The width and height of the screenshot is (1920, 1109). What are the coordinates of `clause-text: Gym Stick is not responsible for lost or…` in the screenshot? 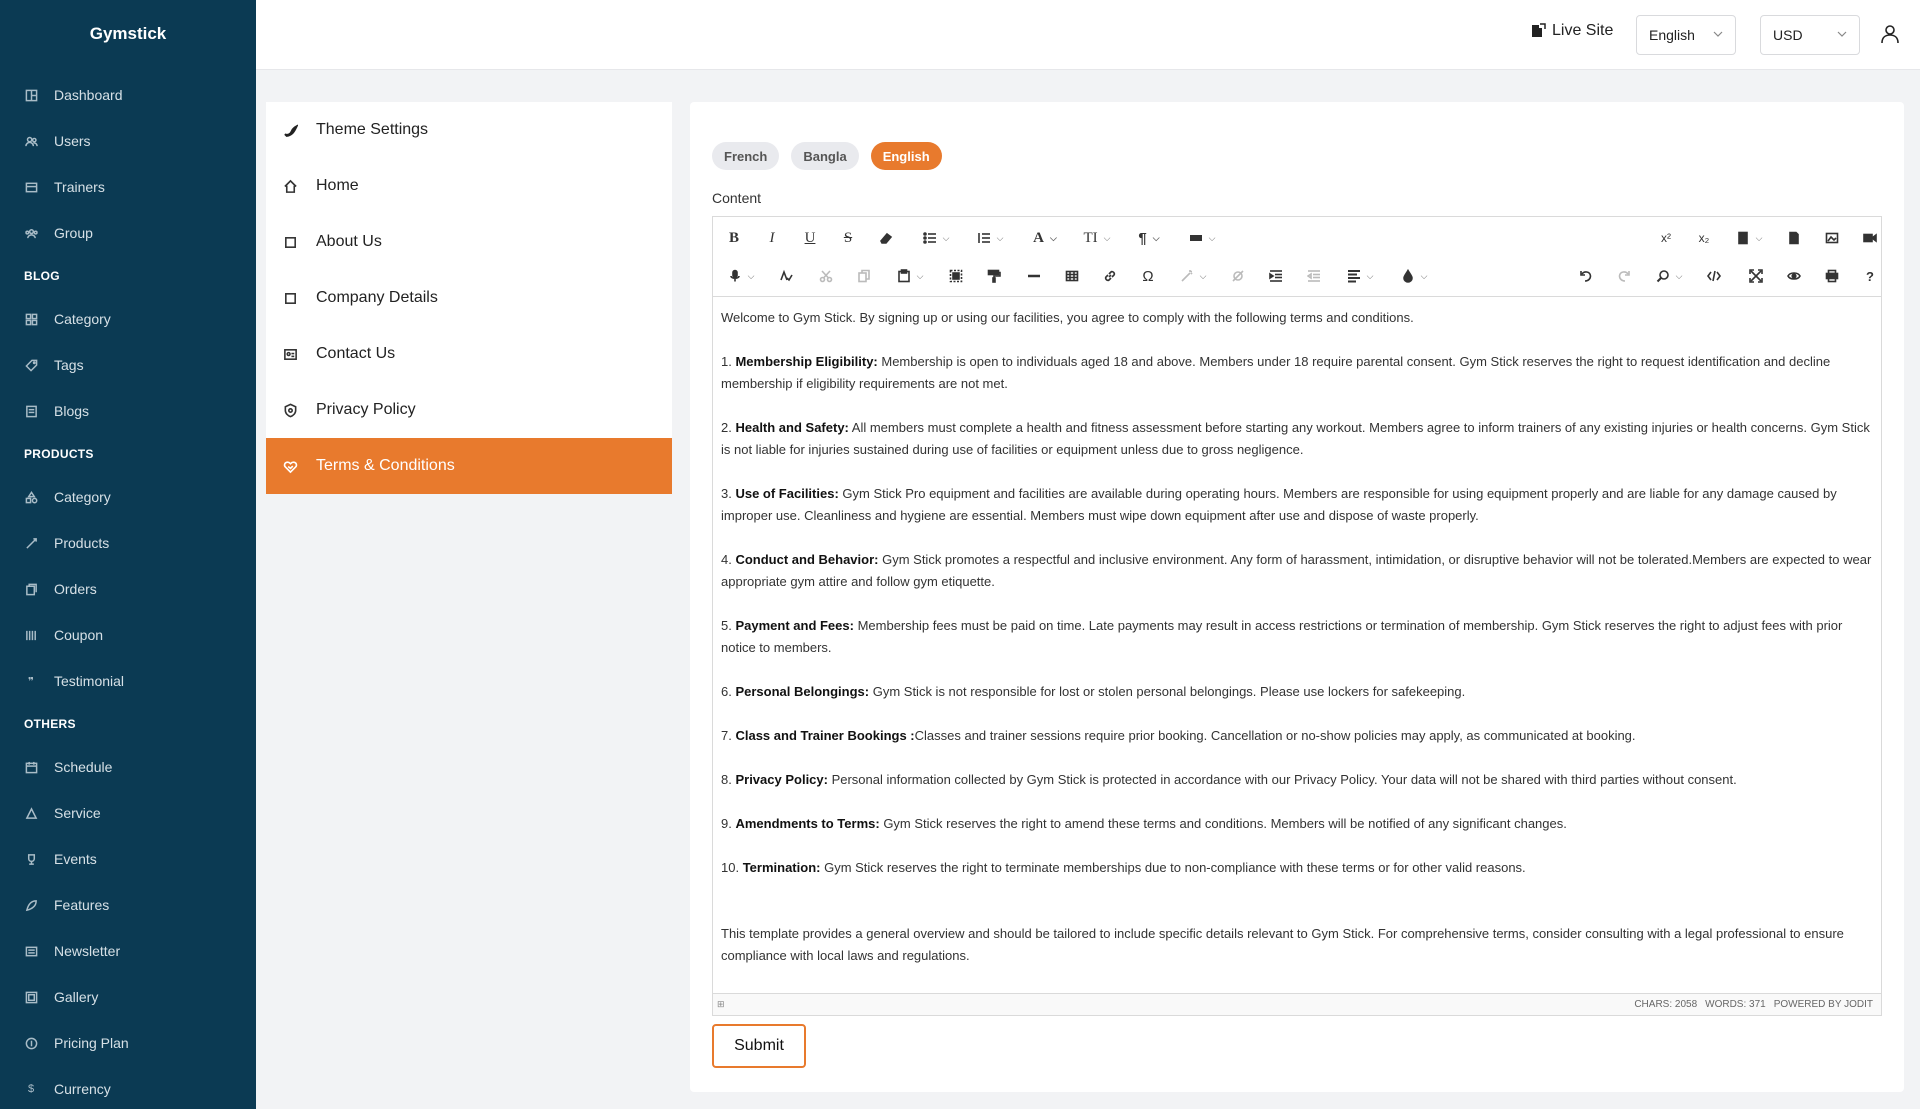 It's located at (1167, 691).